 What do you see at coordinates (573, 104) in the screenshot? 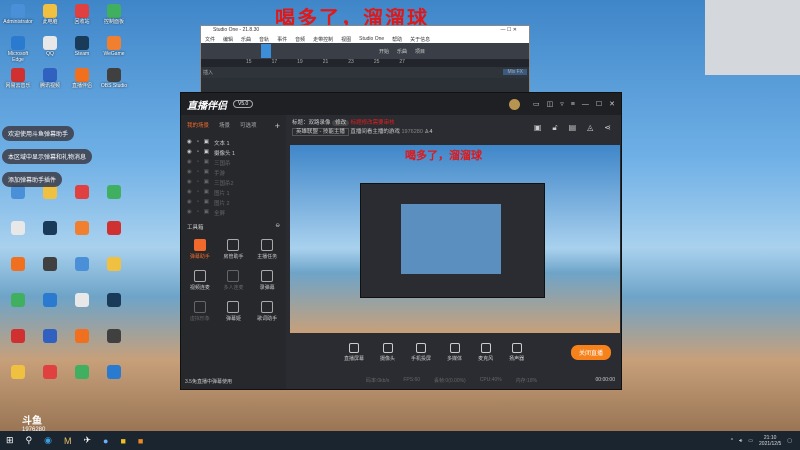
I see `menu-icon: ≡` at bounding box center [573, 104].